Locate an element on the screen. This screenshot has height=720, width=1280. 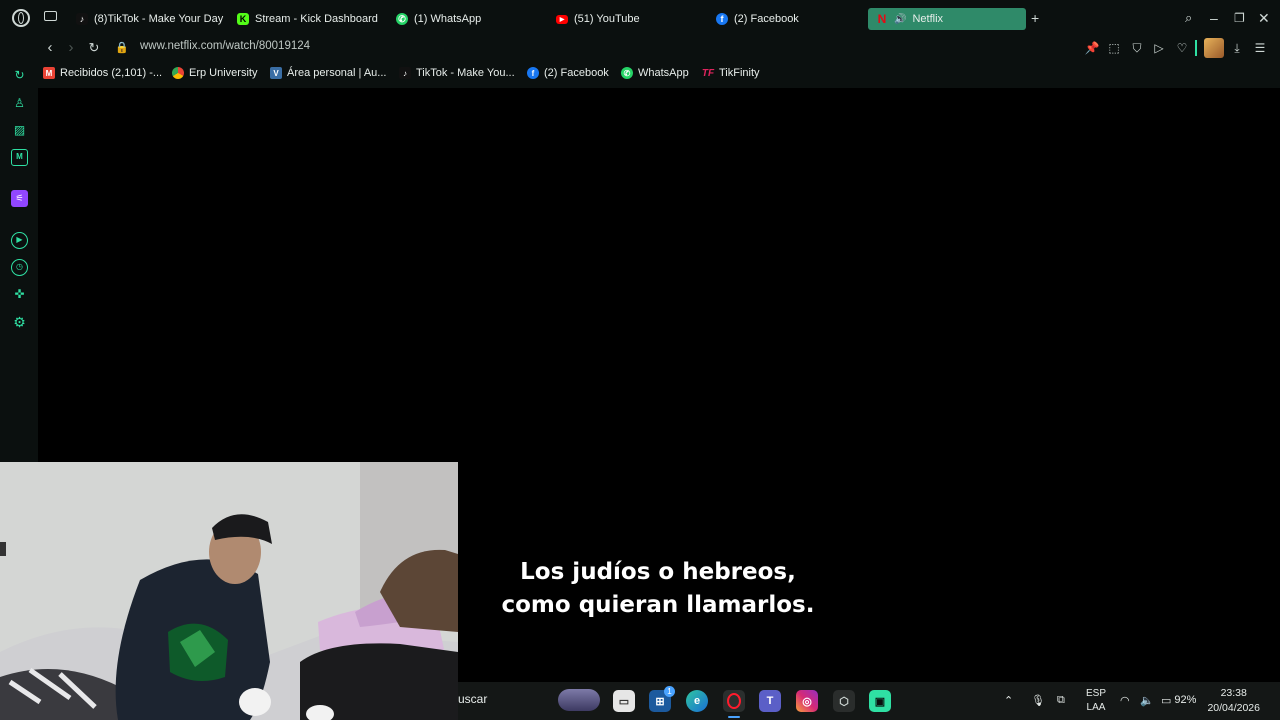
audio-playing-icon: 🔊 is located at coordinates (900, 19).